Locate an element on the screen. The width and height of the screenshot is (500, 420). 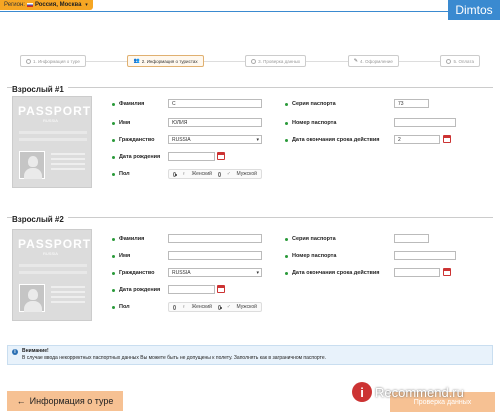
passport-expiry-input is located at coordinates (417, 272).